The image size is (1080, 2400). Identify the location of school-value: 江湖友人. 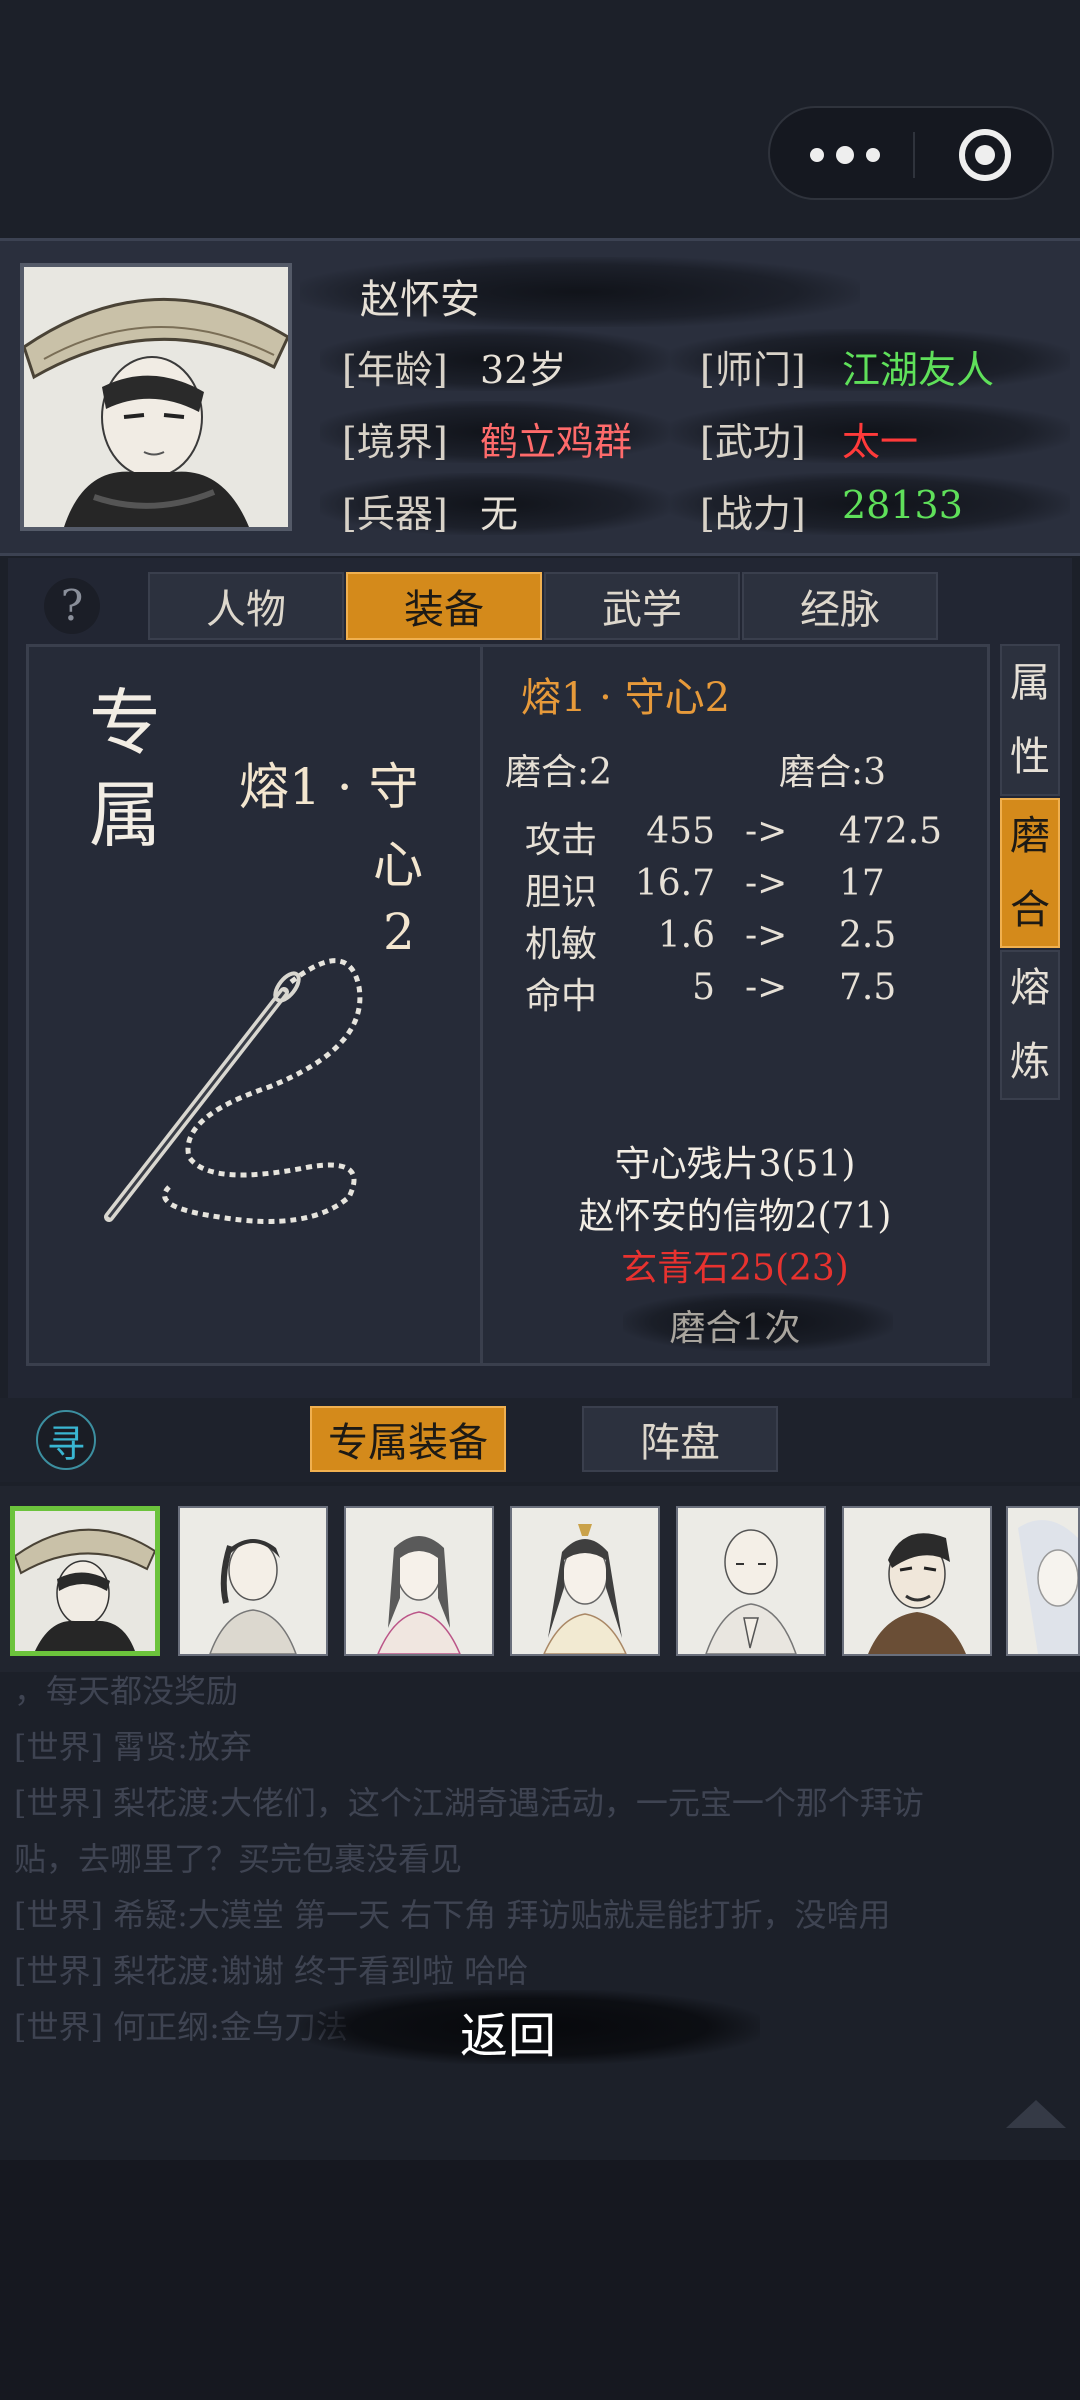
(918, 370).